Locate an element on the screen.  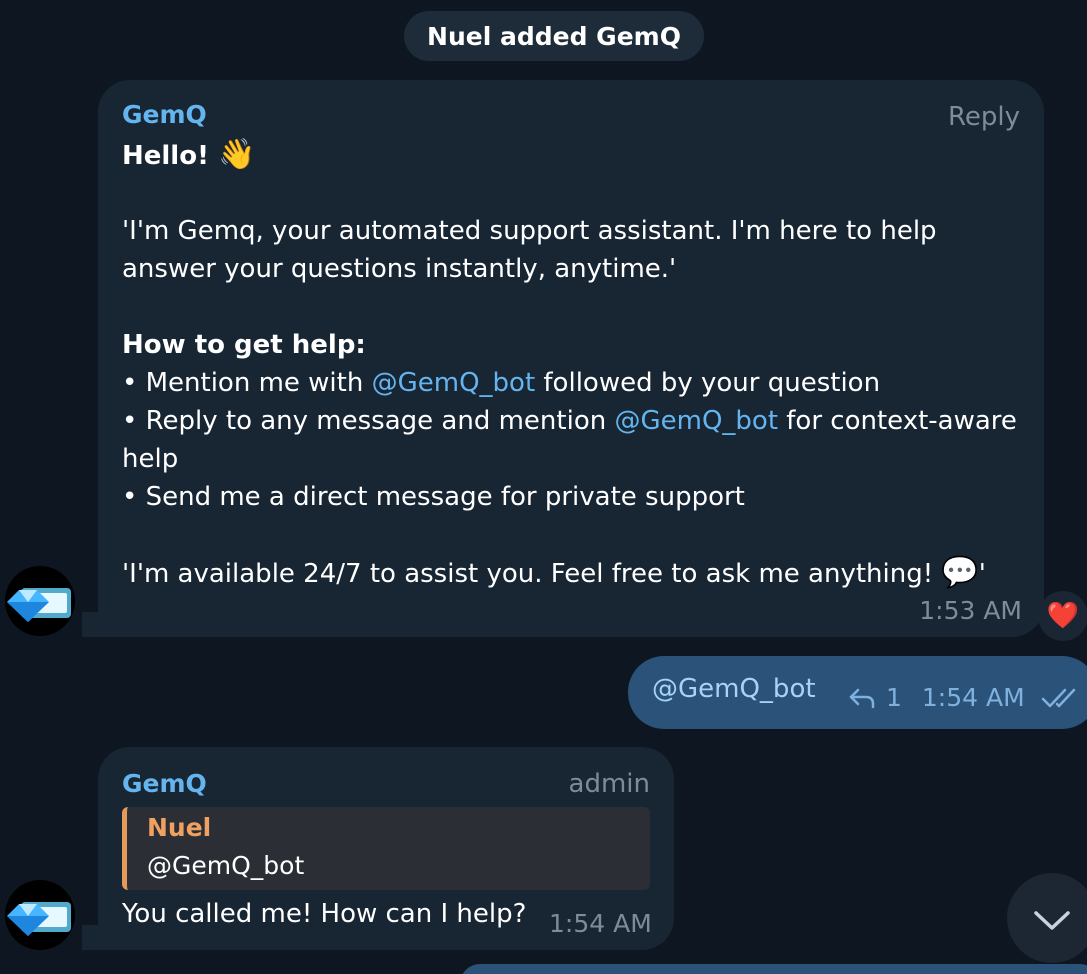
service-message-text: Nuel added GemQ is located at coordinates (554, 36).